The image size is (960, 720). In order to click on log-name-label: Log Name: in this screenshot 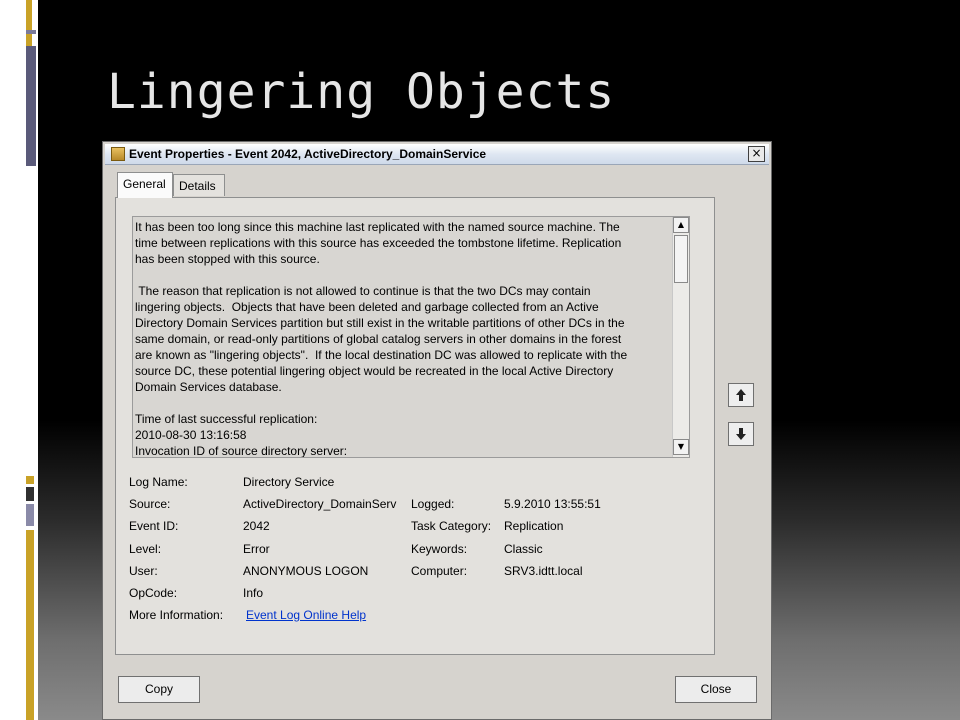, I will do `click(158, 482)`.